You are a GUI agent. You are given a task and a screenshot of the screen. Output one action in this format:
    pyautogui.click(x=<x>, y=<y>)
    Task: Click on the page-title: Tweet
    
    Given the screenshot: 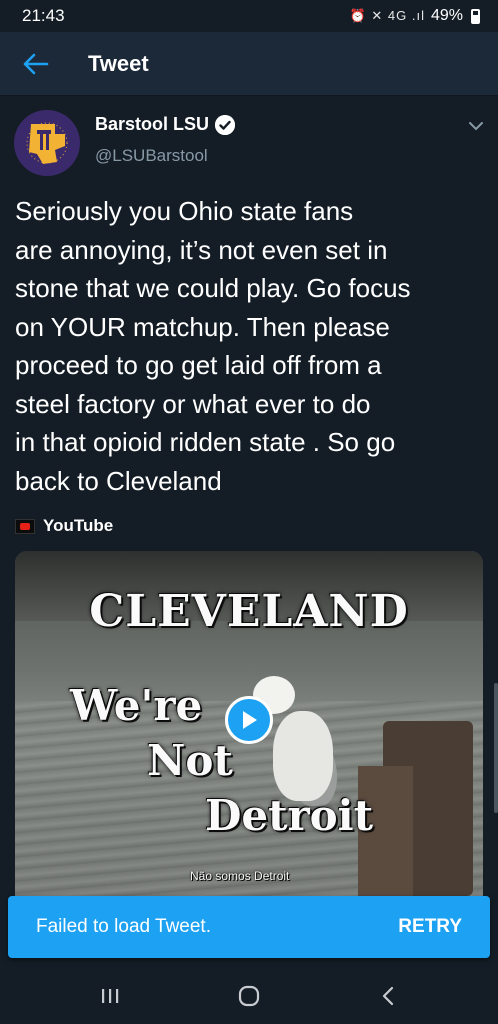 What is the action you would take?
    pyautogui.click(x=118, y=63)
    